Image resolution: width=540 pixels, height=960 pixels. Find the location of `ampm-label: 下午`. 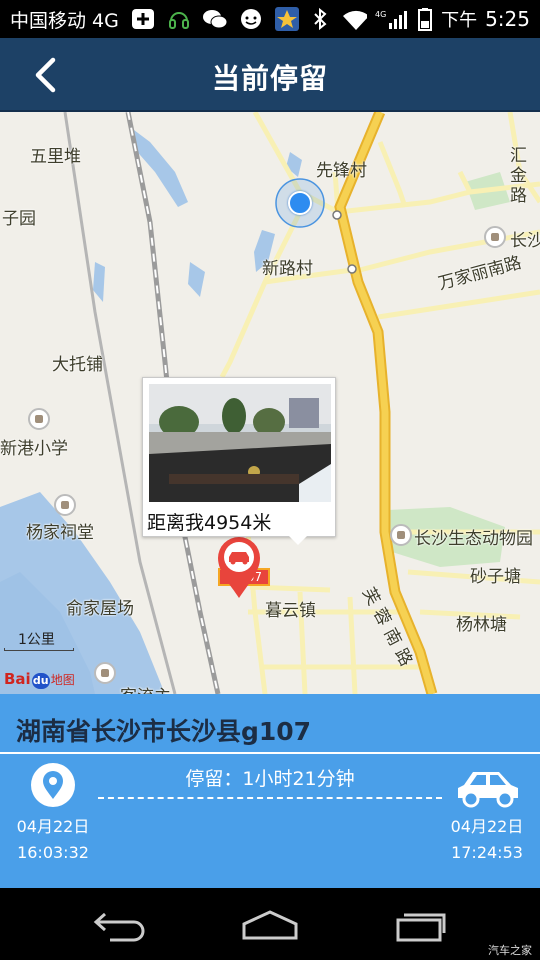

ampm-label: 下午 is located at coordinates (459, 20).